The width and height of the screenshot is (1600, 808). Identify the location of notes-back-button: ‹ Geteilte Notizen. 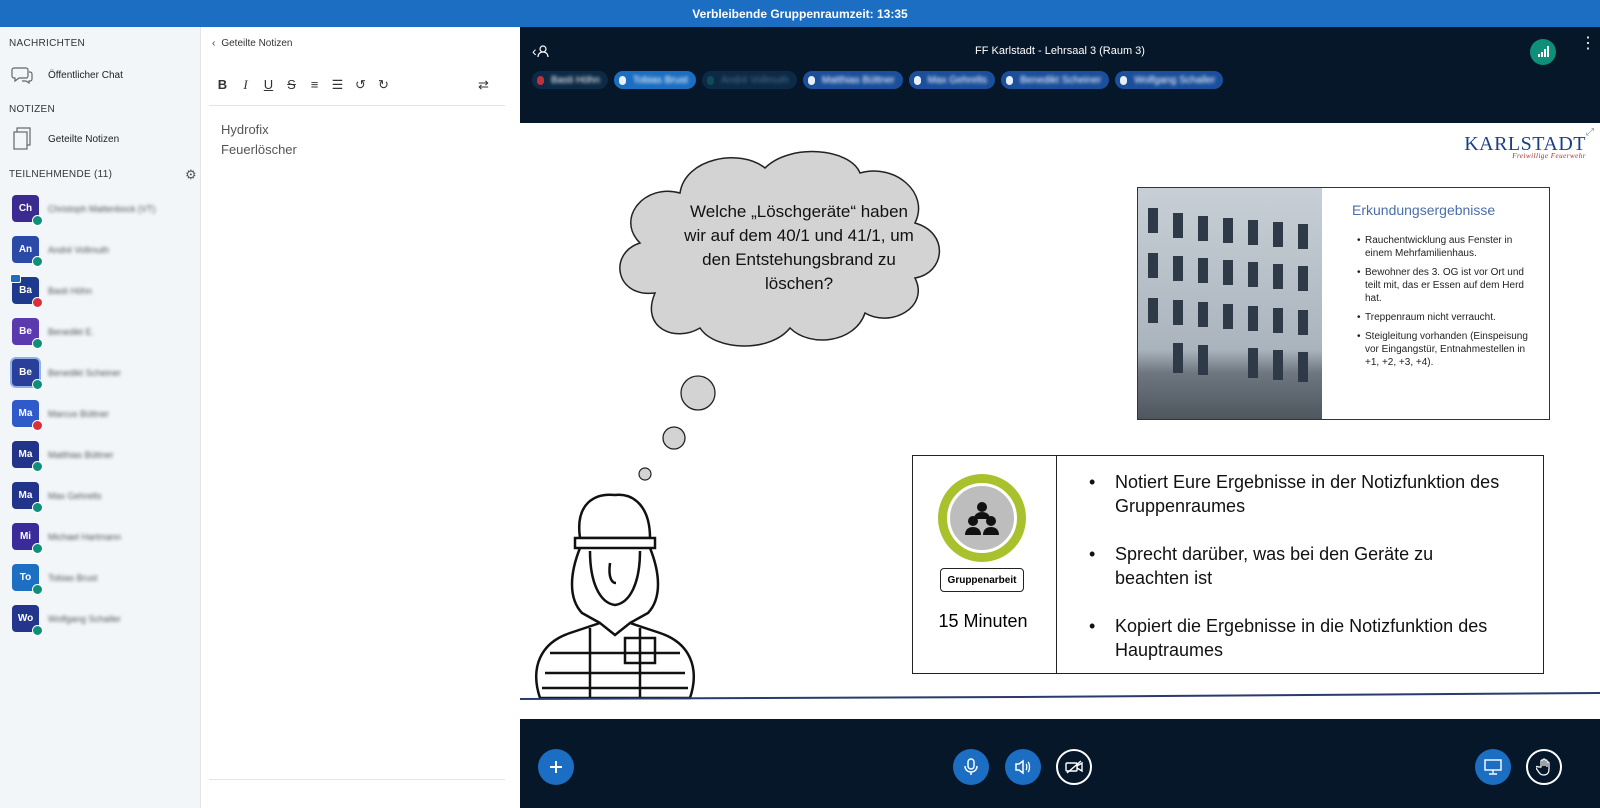
(252, 43).